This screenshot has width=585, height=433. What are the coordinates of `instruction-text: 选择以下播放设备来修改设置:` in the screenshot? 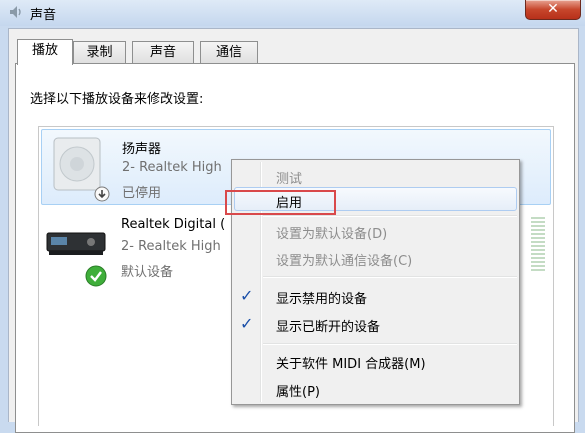 It's located at (117, 99).